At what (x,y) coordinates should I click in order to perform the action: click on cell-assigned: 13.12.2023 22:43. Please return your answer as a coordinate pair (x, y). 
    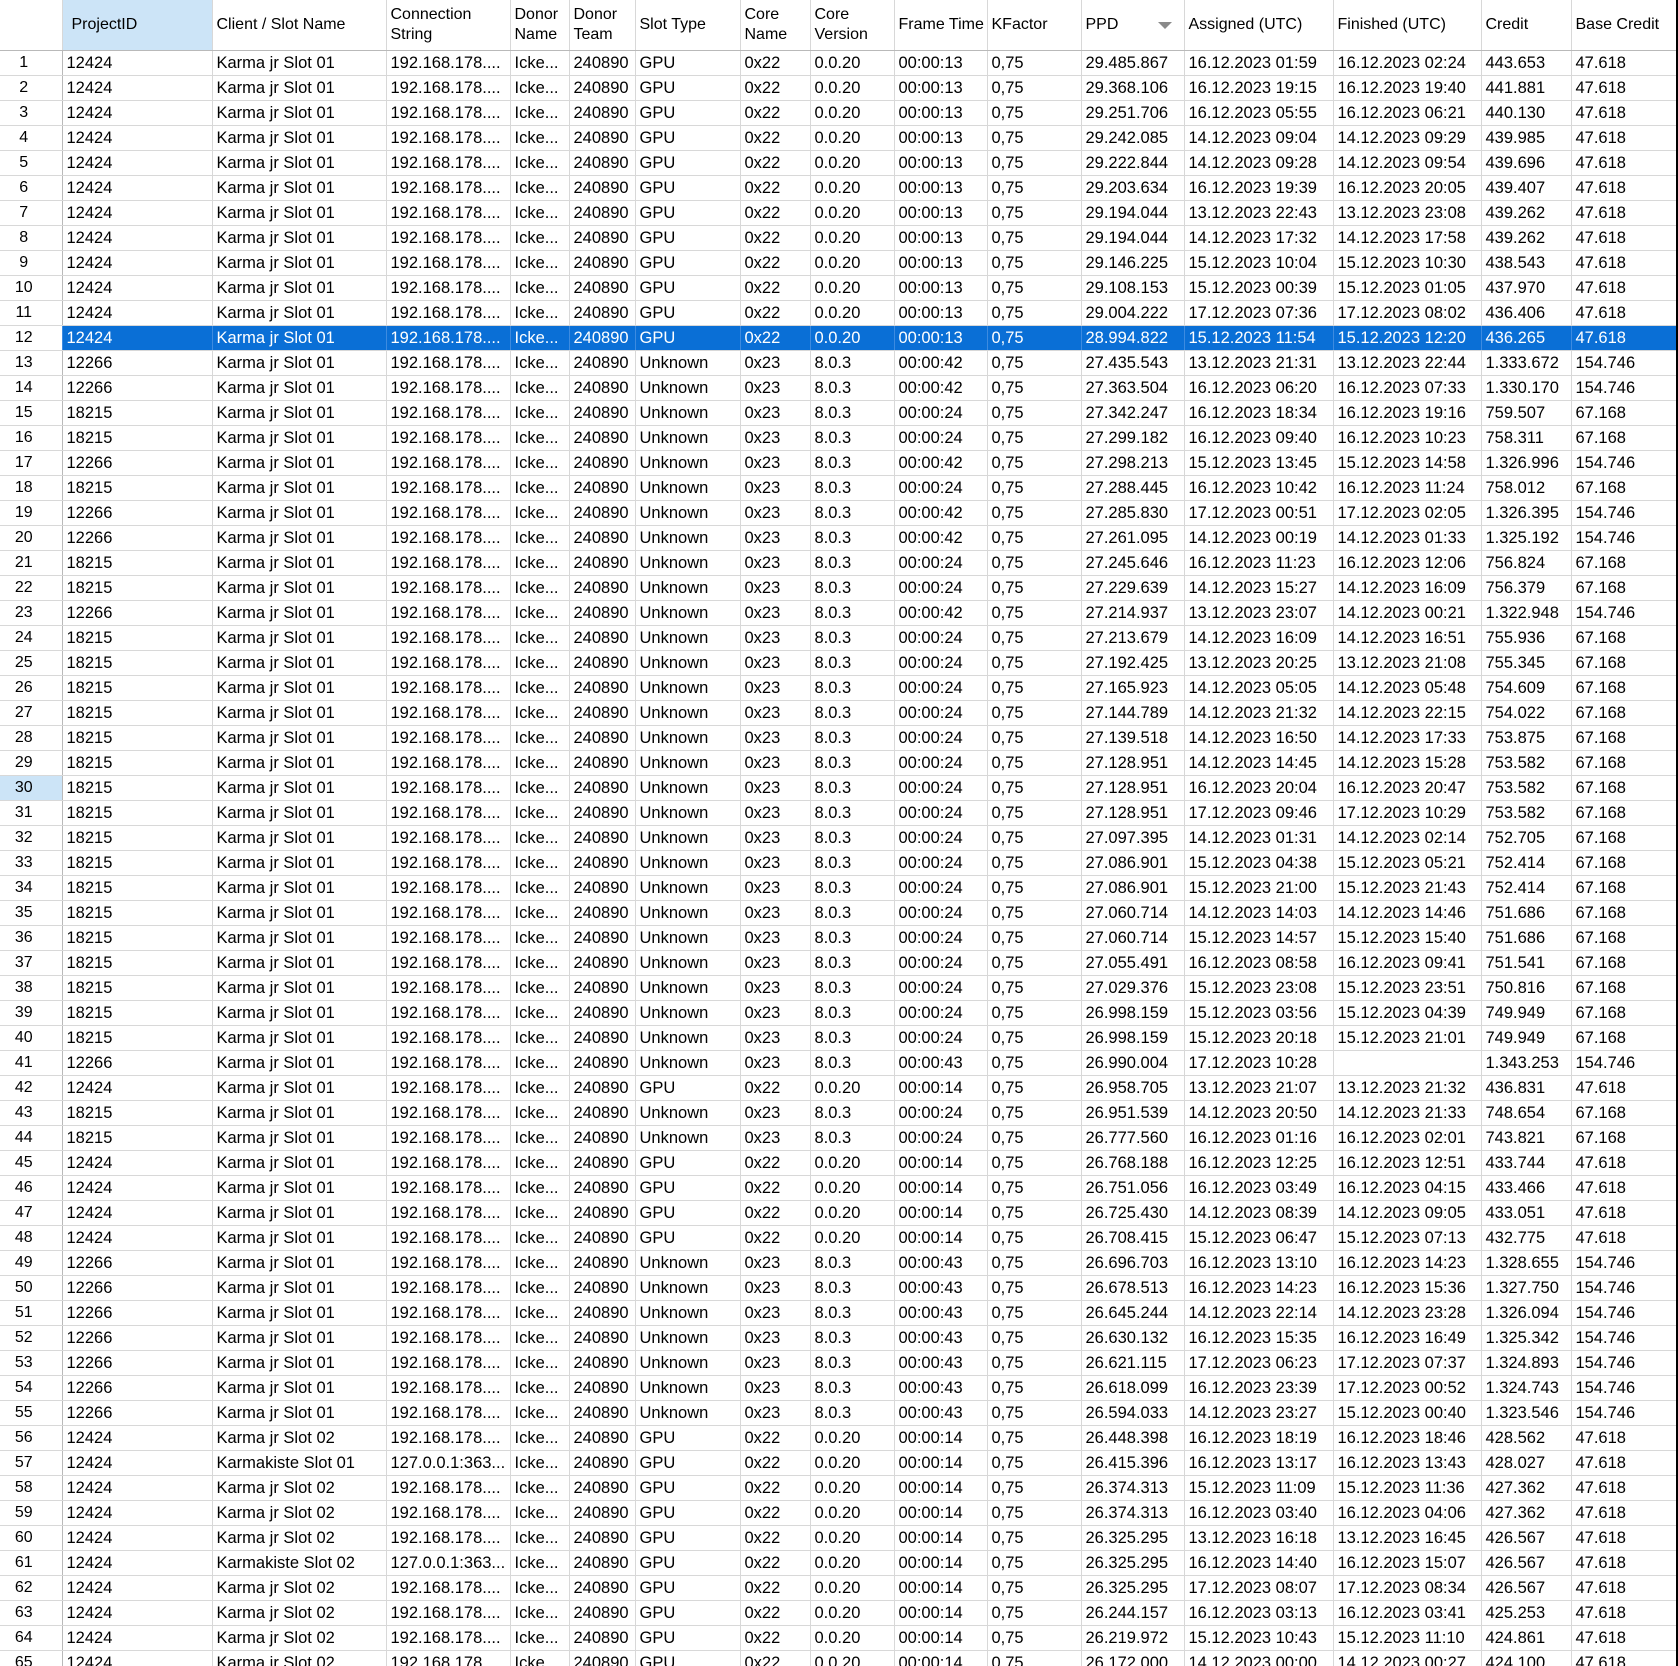
    Looking at the image, I should click on (1259, 213).